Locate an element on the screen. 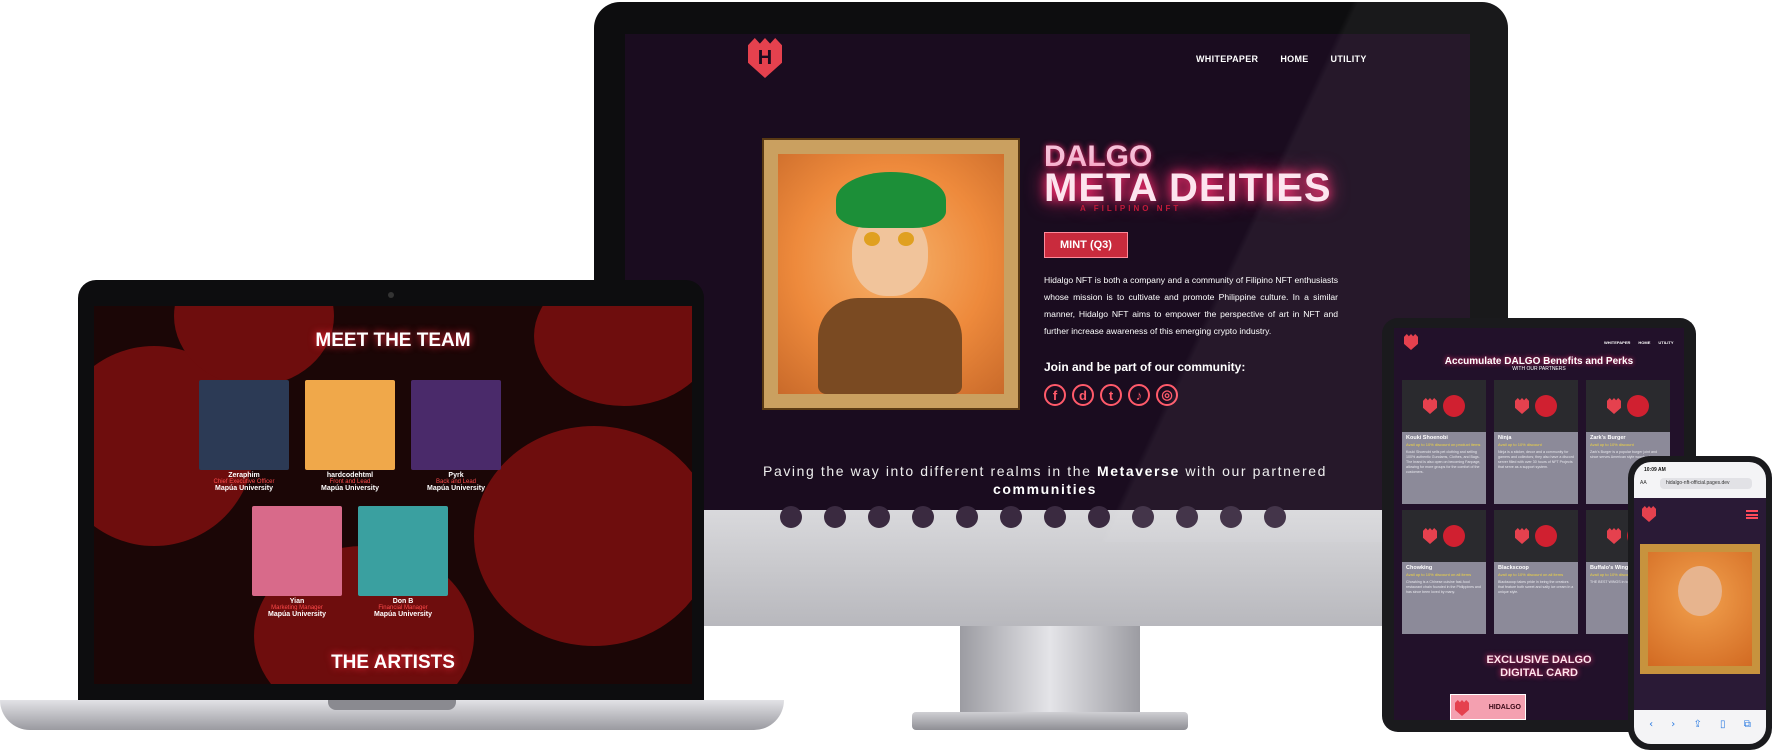 The image size is (1772, 750). instagram-icon: ◎ is located at coordinates (1167, 395).